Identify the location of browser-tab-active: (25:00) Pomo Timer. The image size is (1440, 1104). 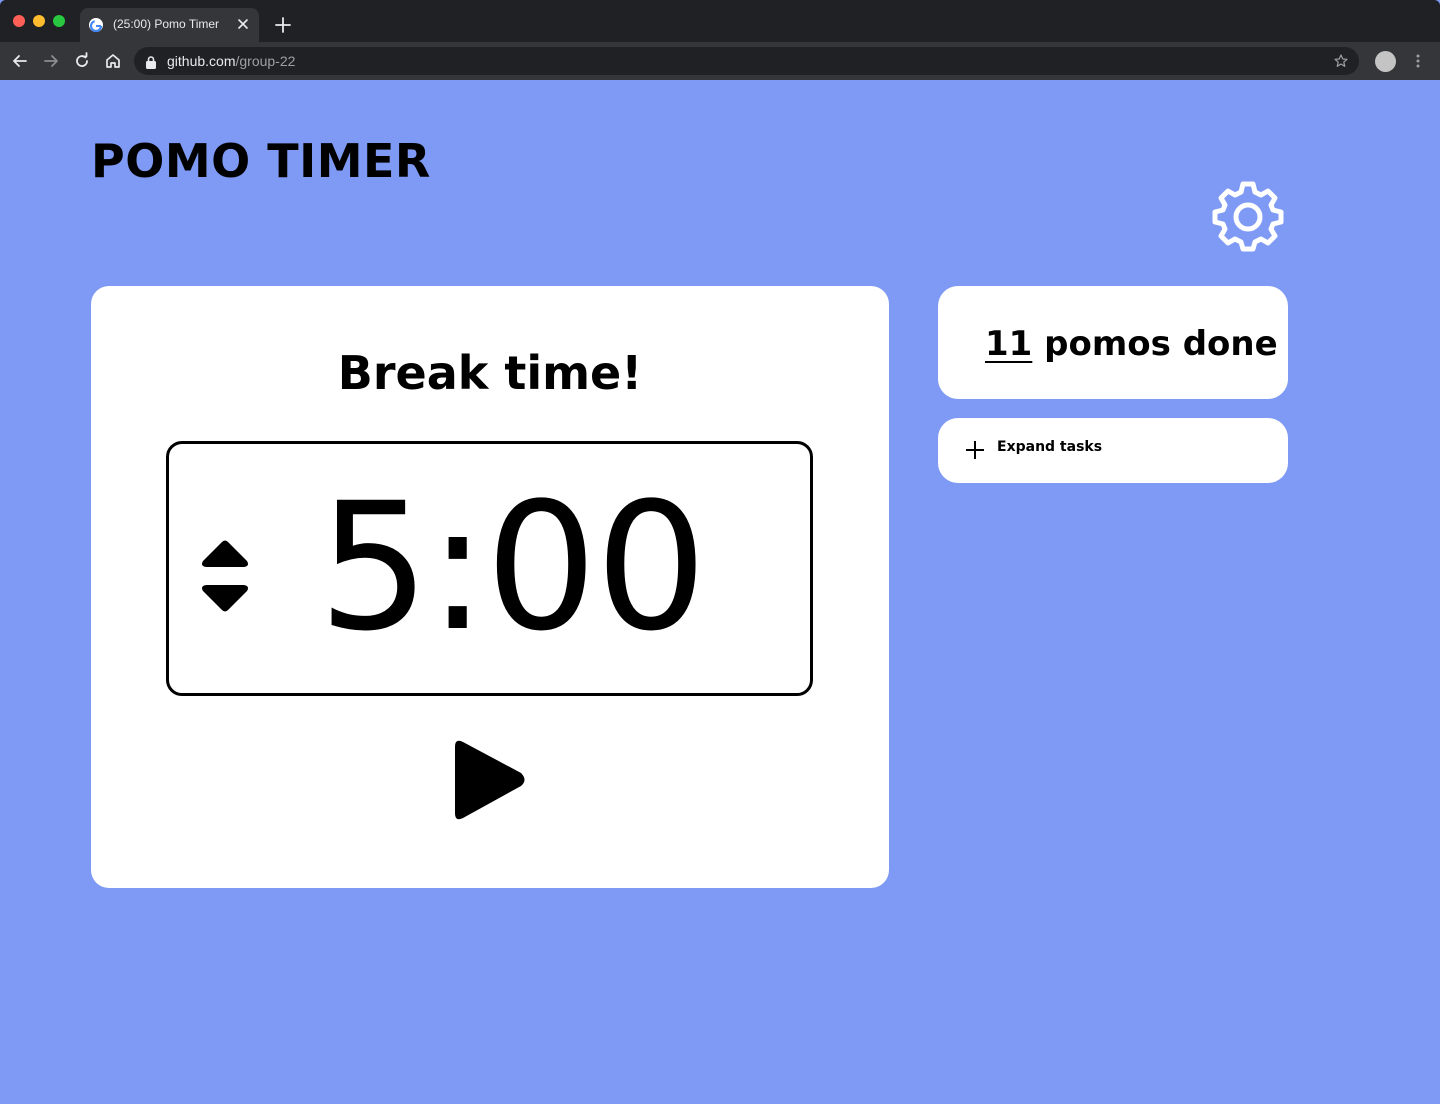
(169, 25).